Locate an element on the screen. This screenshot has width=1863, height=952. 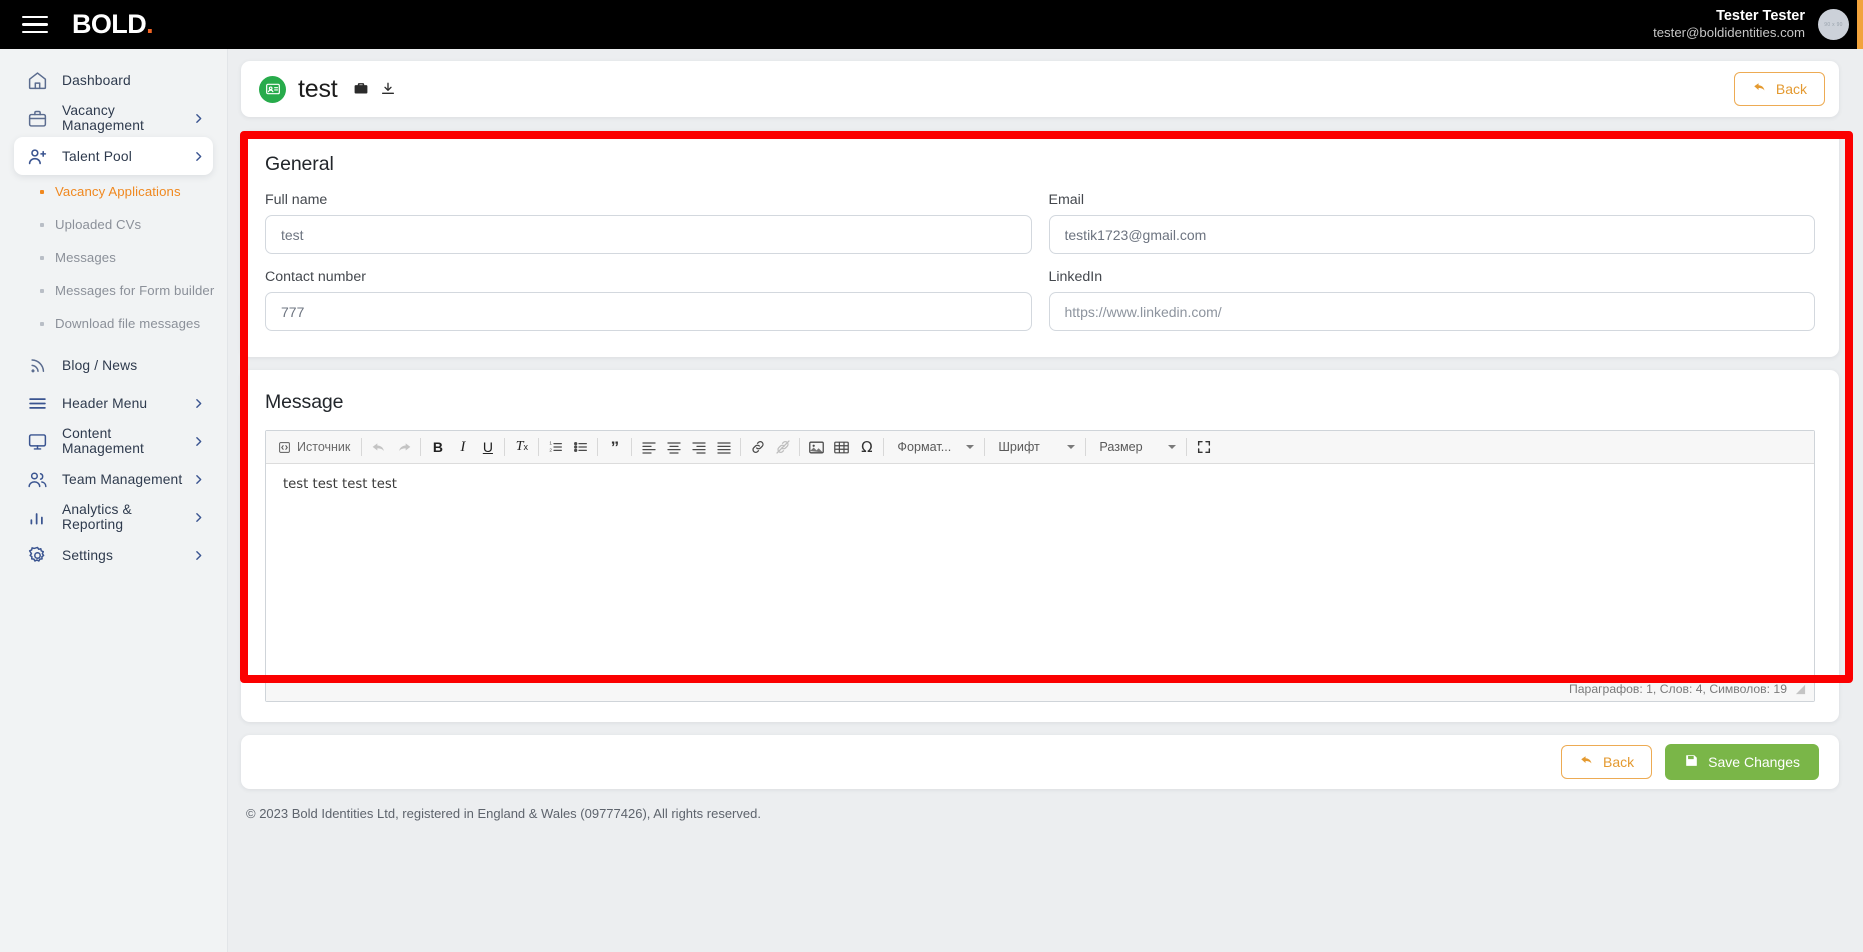
hamburger-icon is located at coordinates (35, 24).